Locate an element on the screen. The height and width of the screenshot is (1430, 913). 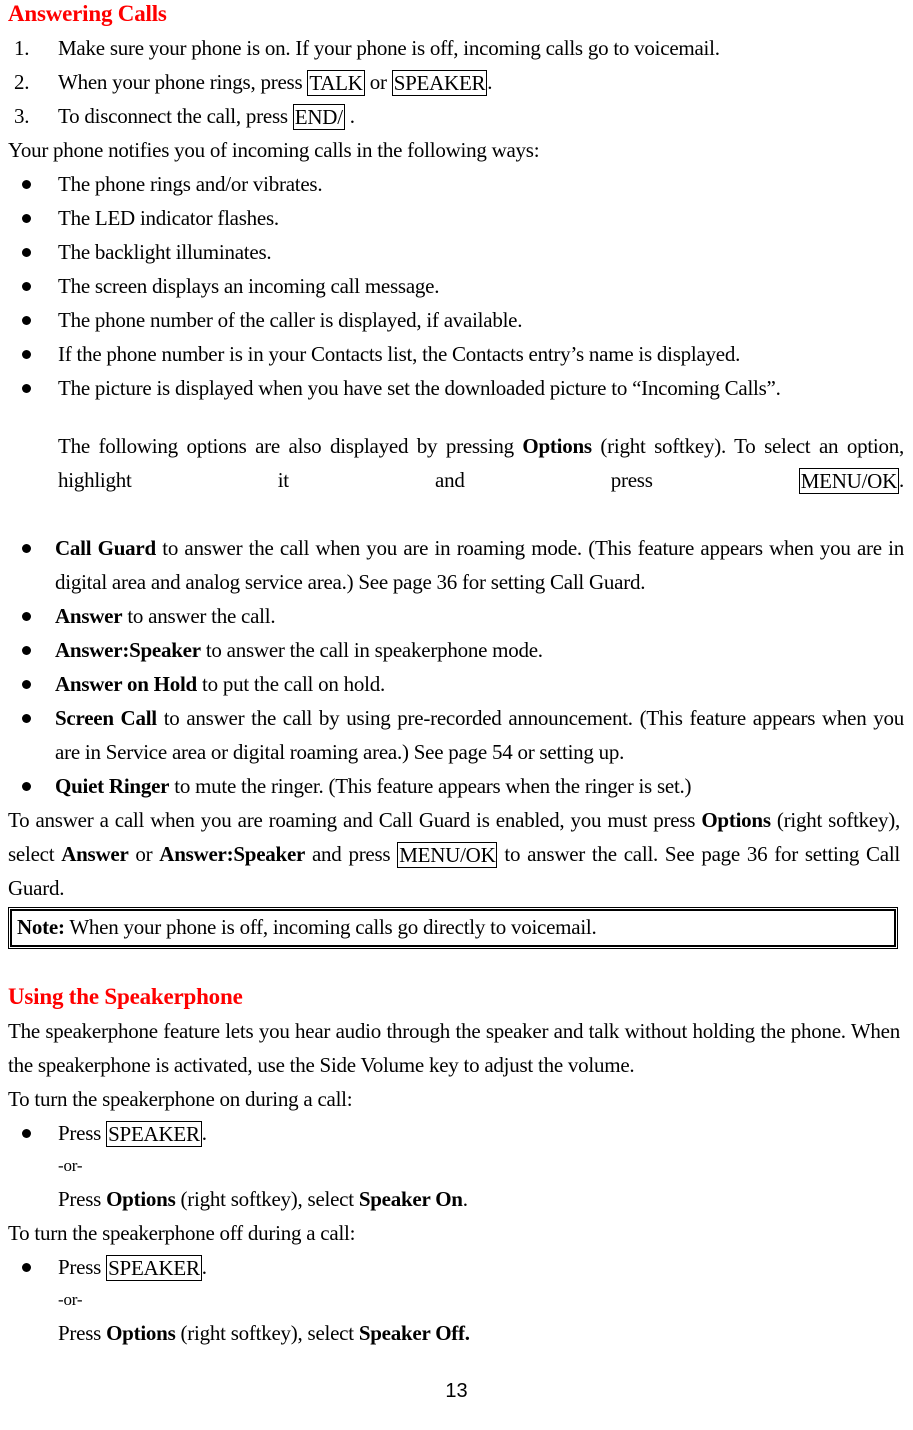
numbered-step: 3. To disconnect the call, press END/ . is located at coordinates (456, 116).